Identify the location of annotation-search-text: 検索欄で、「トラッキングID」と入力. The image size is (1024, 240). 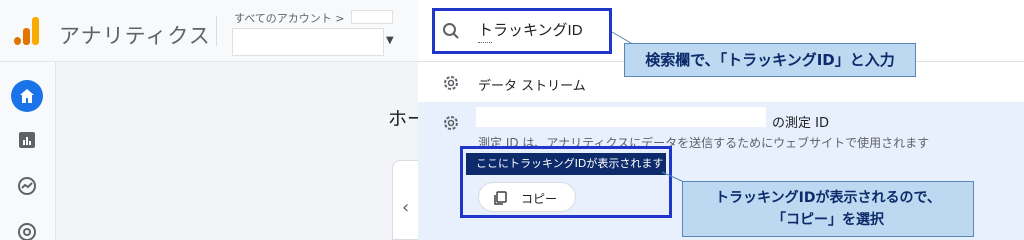
(770, 60).